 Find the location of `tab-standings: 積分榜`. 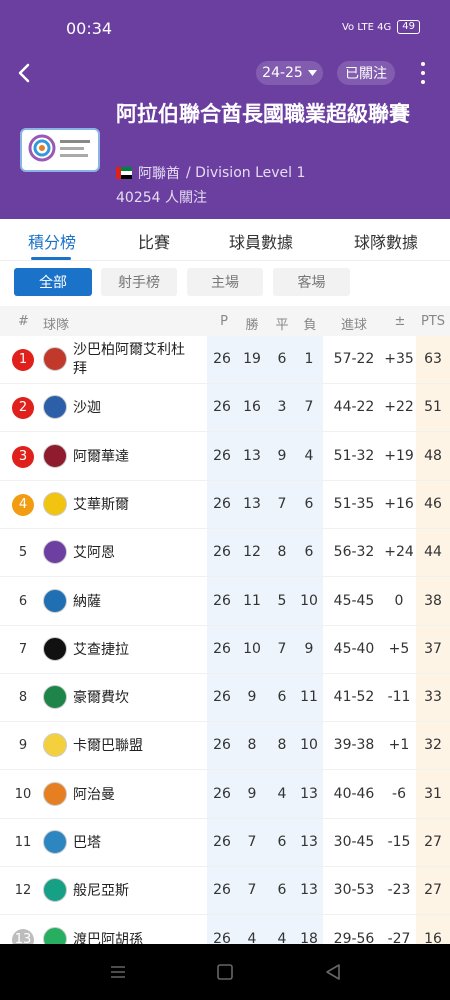

tab-standings: 積分榜 is located at coordinates (52, 241).